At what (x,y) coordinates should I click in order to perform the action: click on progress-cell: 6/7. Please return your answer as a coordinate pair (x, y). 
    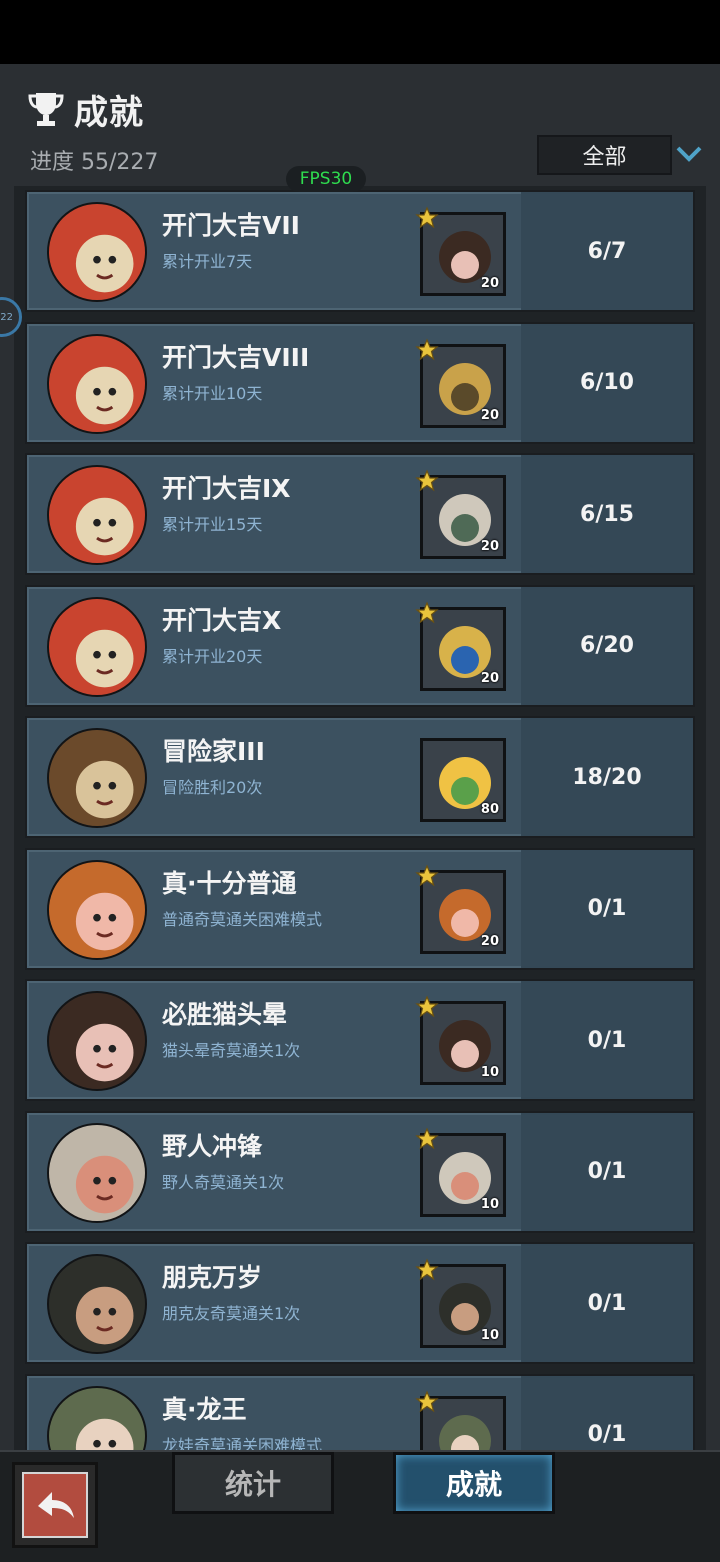
    Looking at the image, I should click on (607, 251).